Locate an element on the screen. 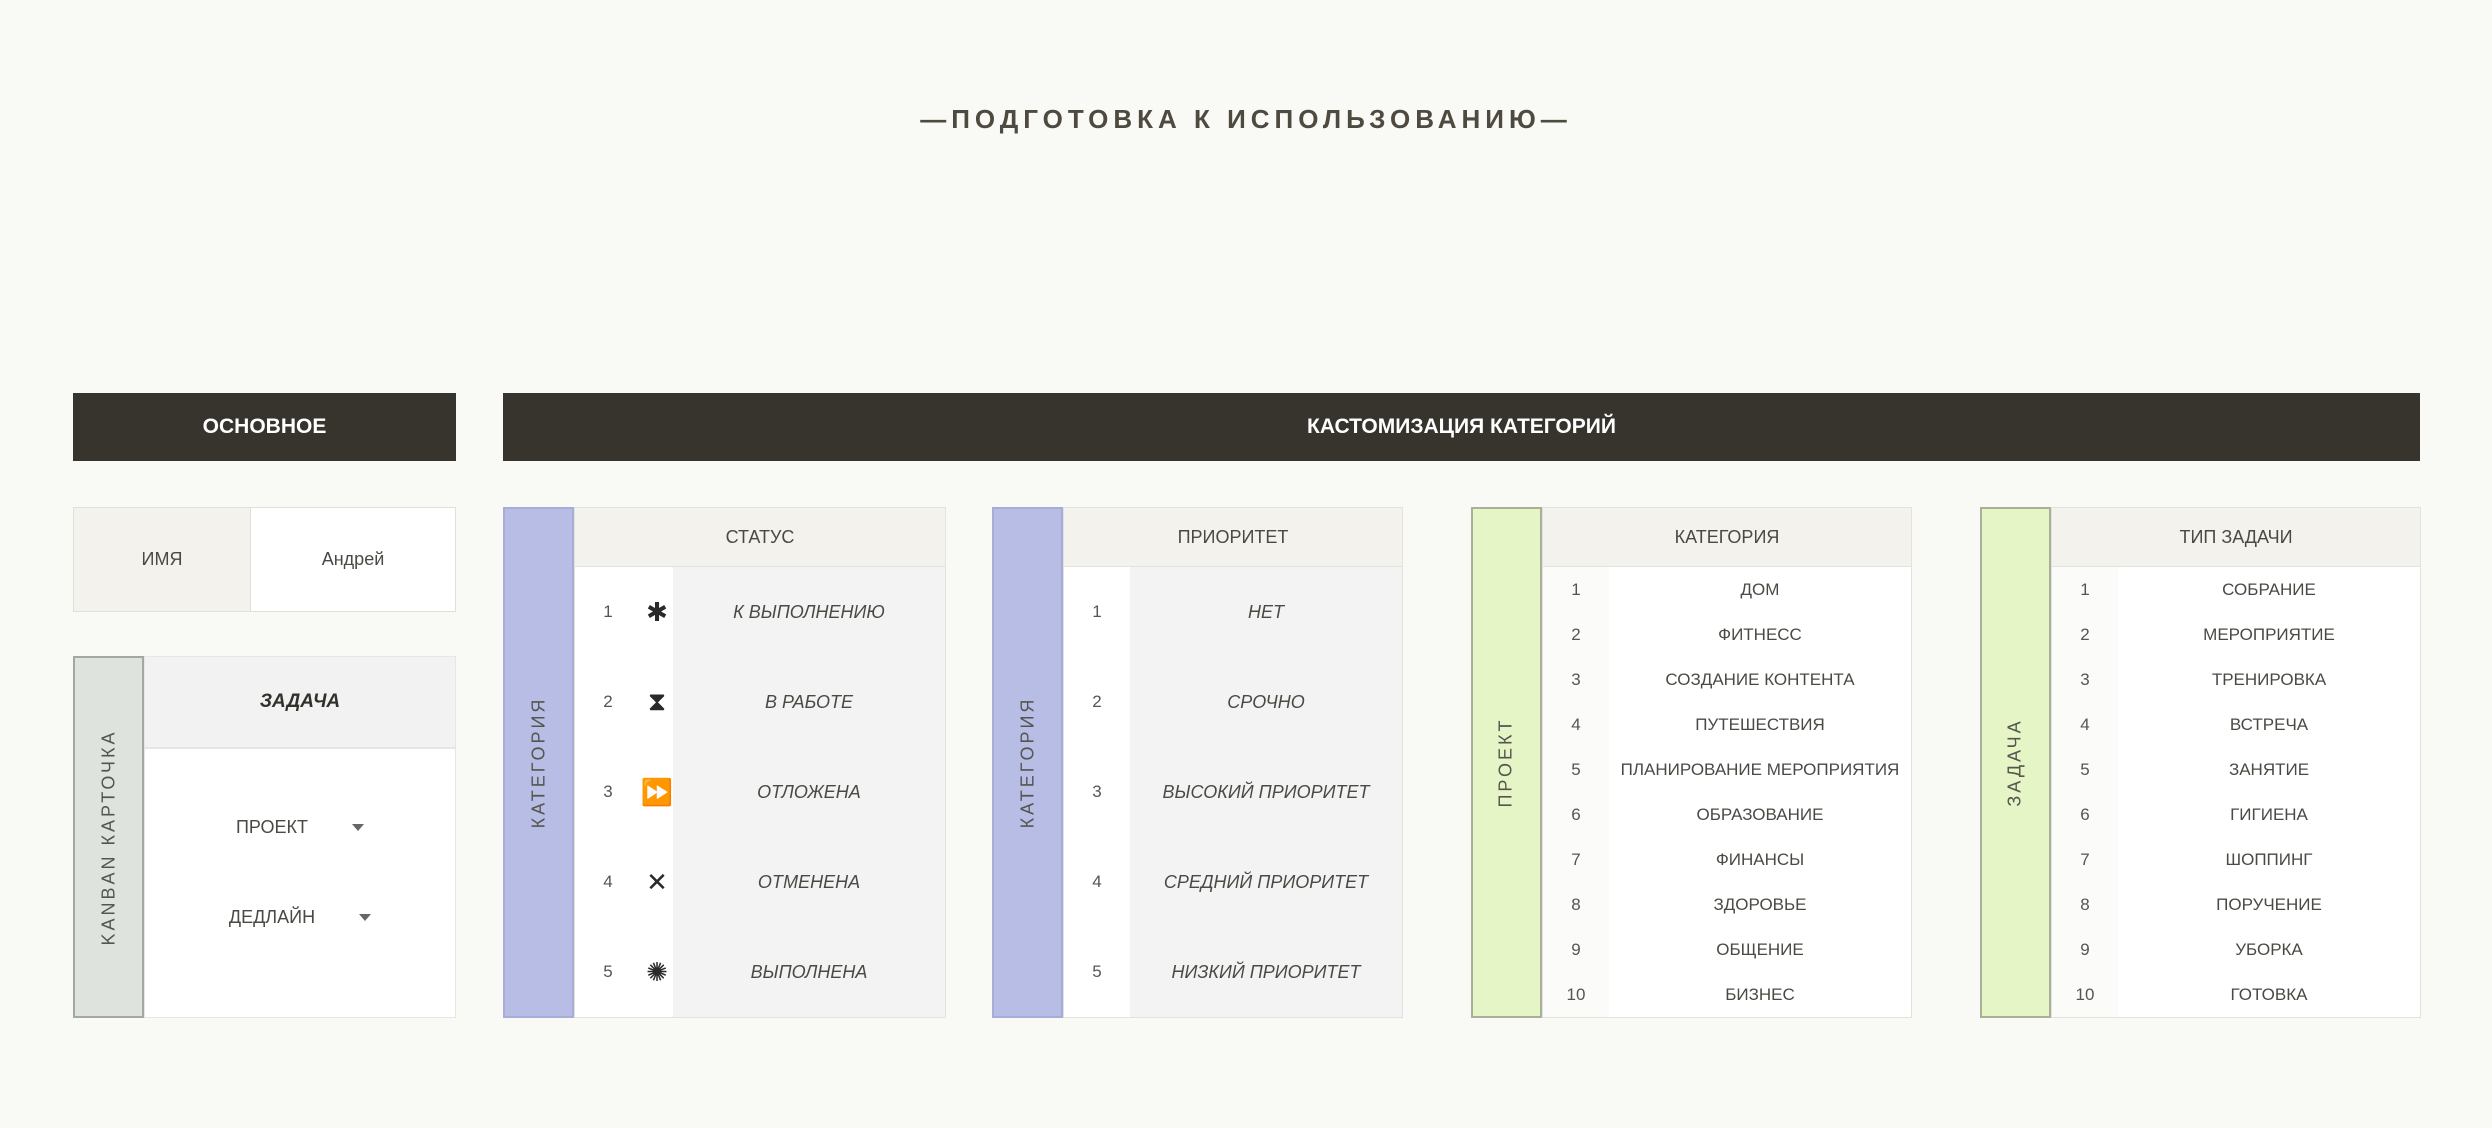 This screenshot has height=1128, width=2492. project-side-label: ПРОЕКТ is located at coordinates (1506, 762).